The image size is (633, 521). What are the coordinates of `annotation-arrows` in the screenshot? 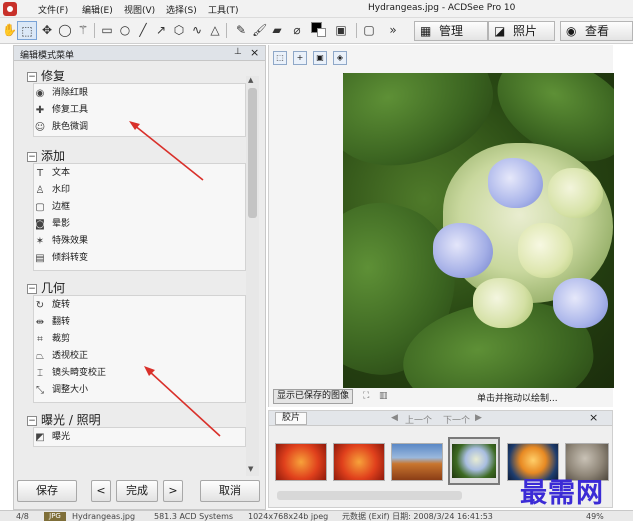 It's located at (175, 279).